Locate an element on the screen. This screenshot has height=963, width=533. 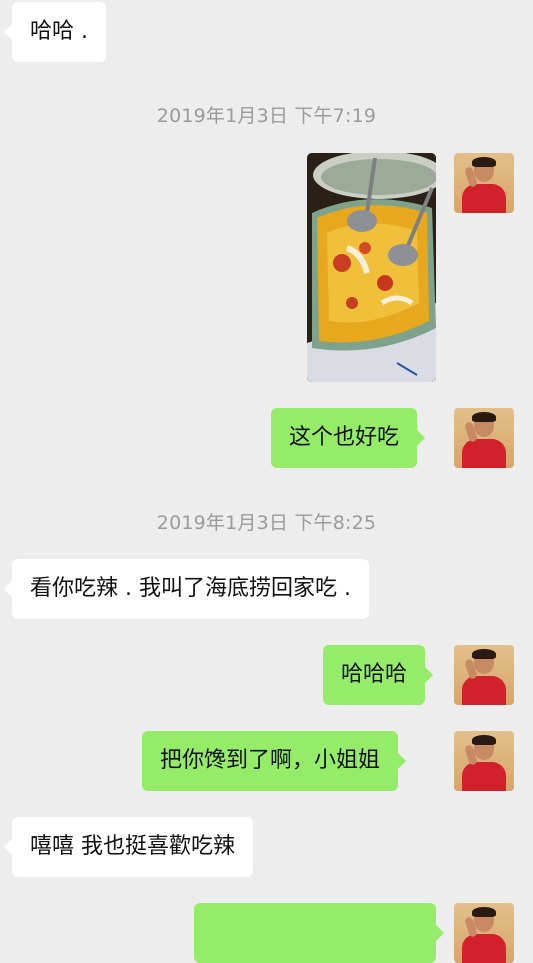
timestamp: 2019年1月3日 下午8:25 is located at coordinates (266, 523).